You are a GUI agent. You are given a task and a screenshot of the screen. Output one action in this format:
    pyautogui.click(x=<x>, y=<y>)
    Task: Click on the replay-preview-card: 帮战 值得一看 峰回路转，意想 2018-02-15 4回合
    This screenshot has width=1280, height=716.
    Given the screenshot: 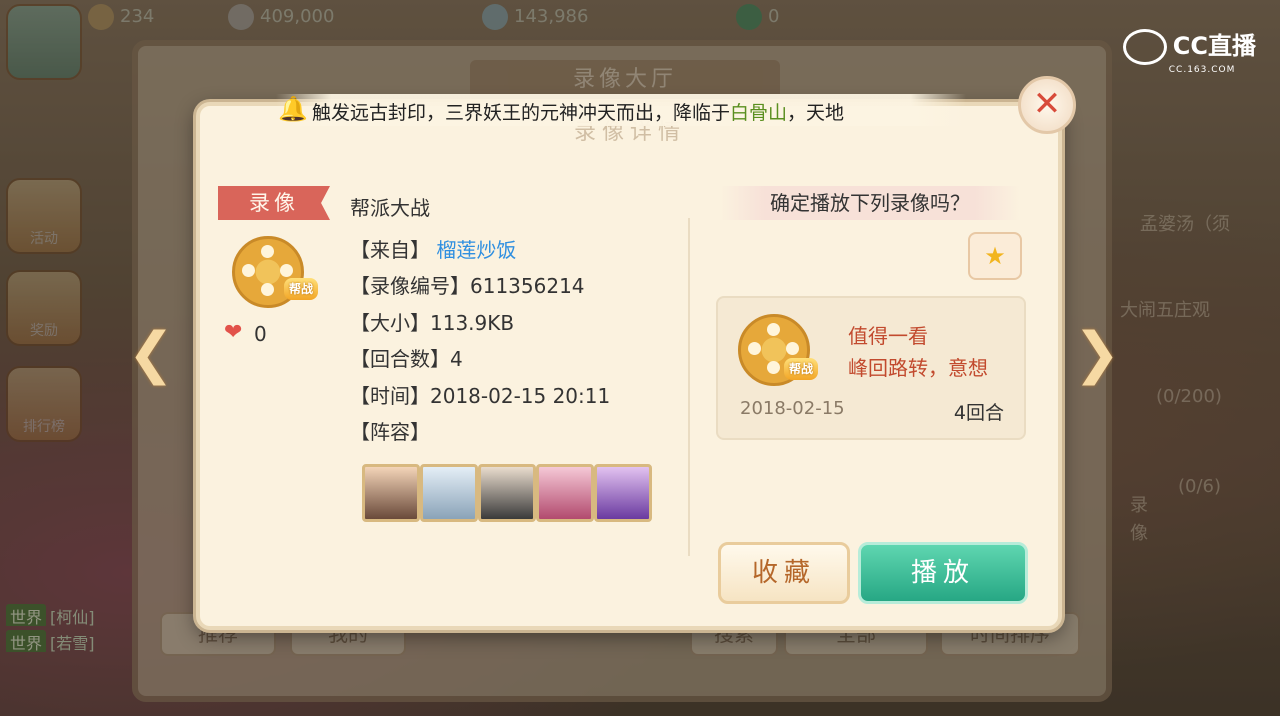 What is the action you would take?
    pyautogui.click(x=871, y=368)
    